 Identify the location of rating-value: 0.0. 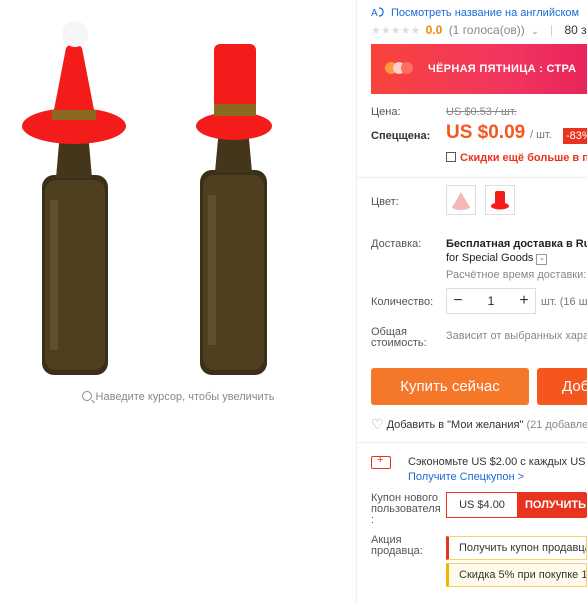
(434, 30).